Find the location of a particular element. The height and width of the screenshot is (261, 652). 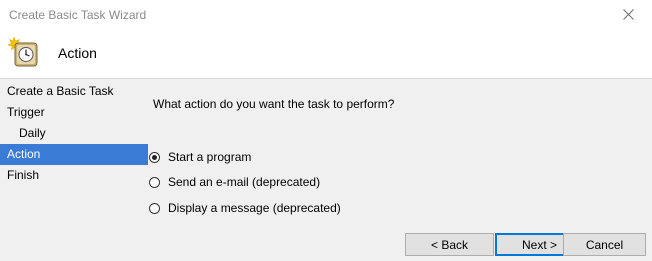

option-label: Send an e-mail (deprecated) is located at coordinates (244, 182).